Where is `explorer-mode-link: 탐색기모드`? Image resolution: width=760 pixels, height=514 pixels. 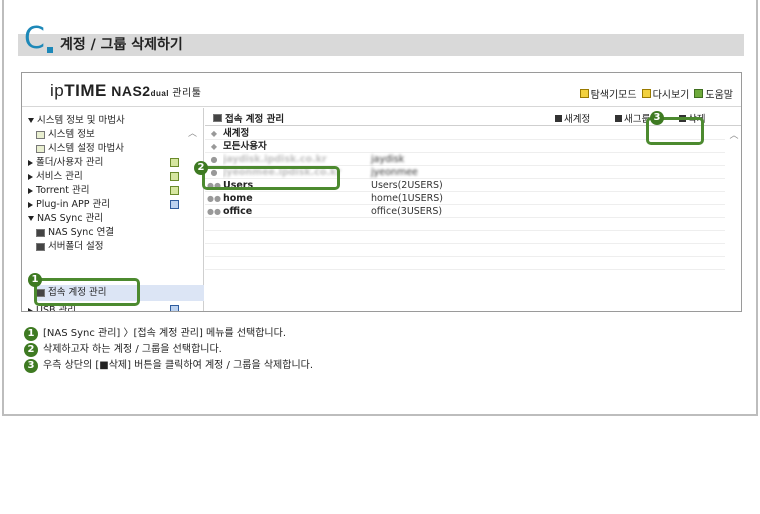
explorer-mode-link: 탐색기모드 is located at coordinates (608, 93).